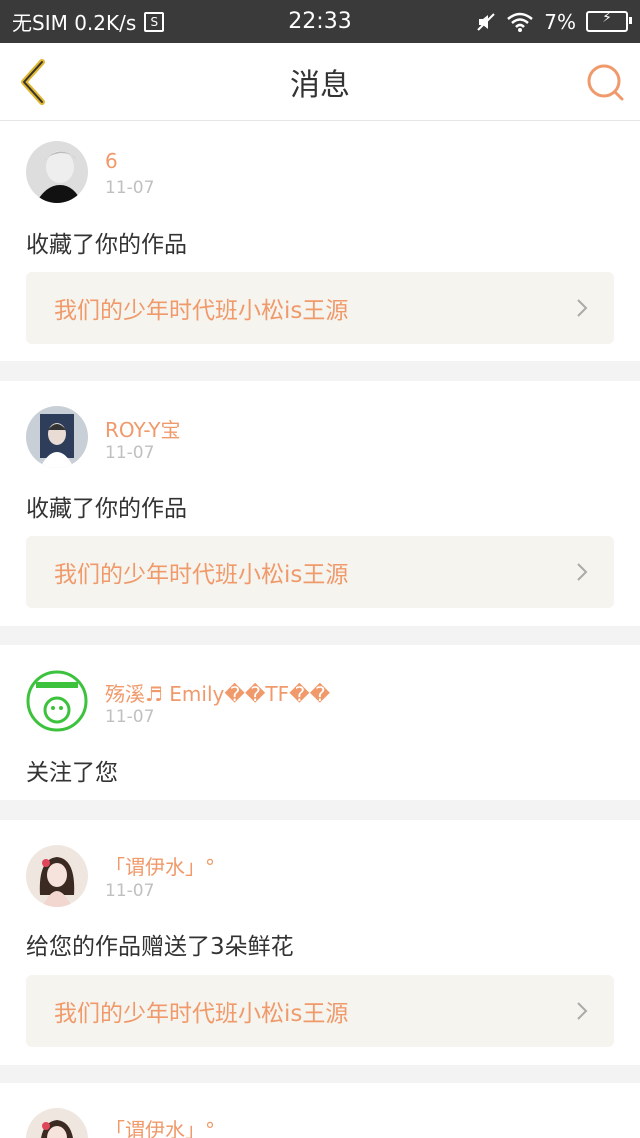  Describe the element at coordinates (72, 773) in the screenshot. I see `message-action: 关注了您` at that location.